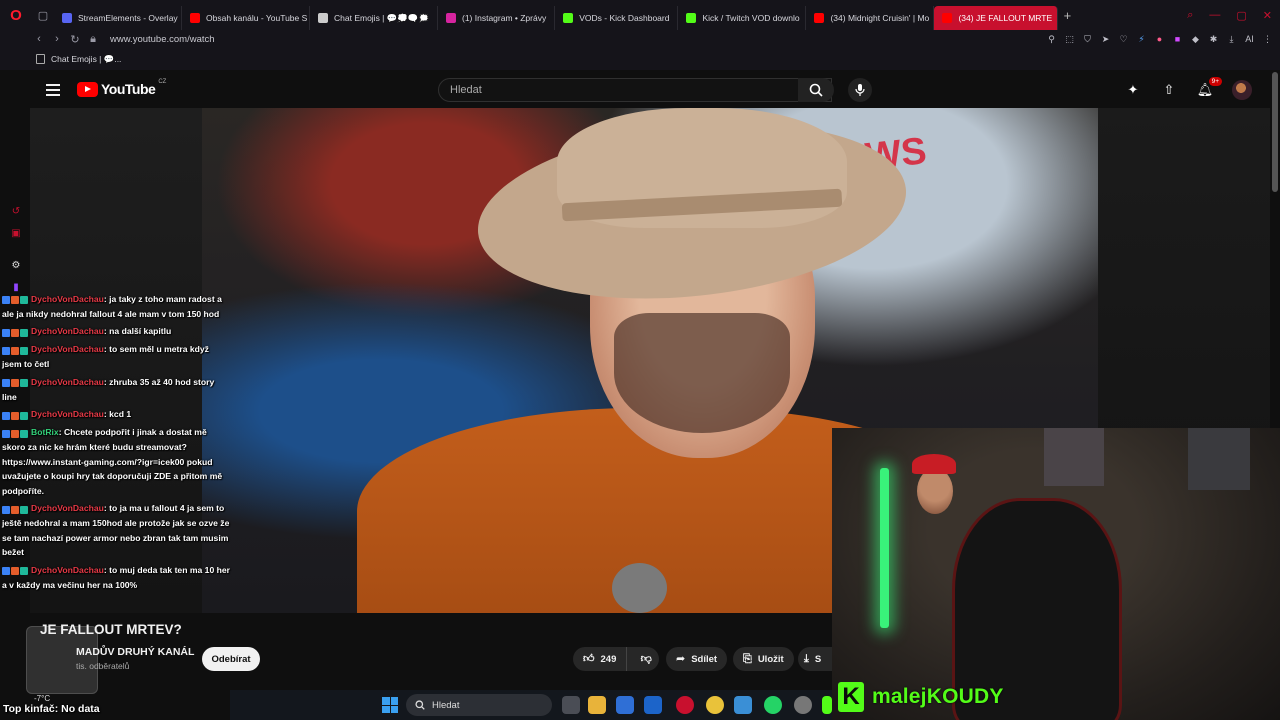  I want to click on vpn-icon: ⛉, so click(1087, 39).